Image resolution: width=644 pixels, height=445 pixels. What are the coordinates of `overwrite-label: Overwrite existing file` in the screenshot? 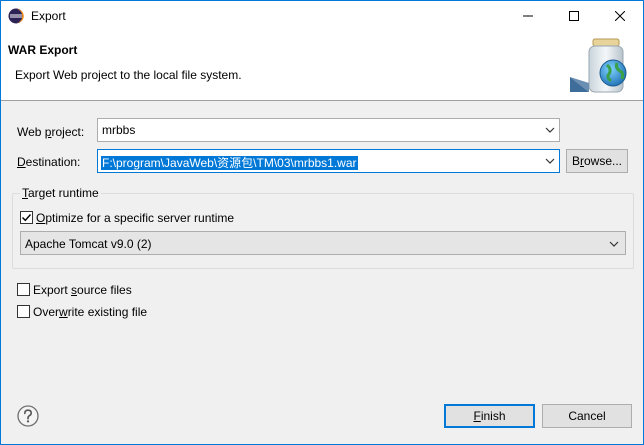 It's located at (90, 312).